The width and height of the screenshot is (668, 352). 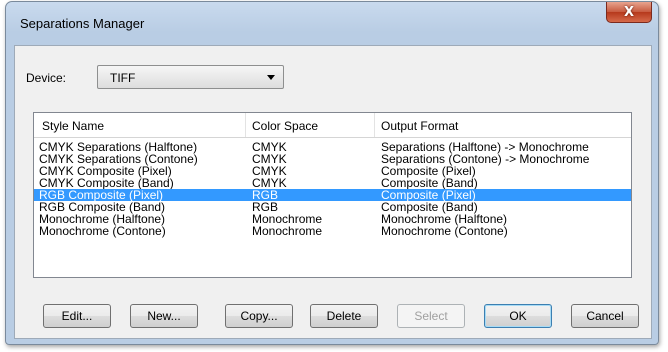 I want to click on device-select-value: TIFF, so click(x=123, y=78).